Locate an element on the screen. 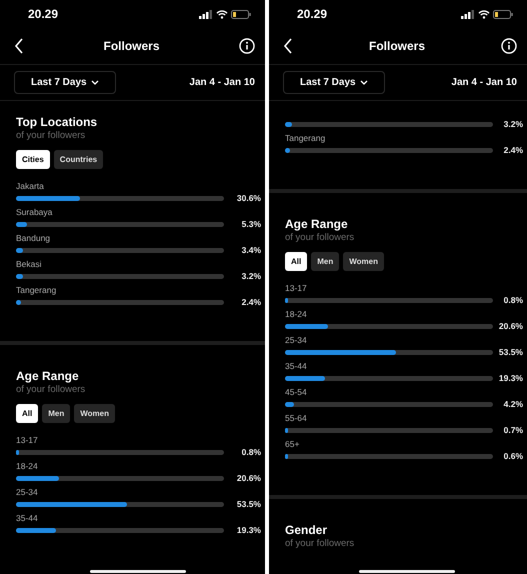 Image resolution: width=527 pixels, height=574 pixels. percentage: 5.3% is located at coordinates (251, 224).